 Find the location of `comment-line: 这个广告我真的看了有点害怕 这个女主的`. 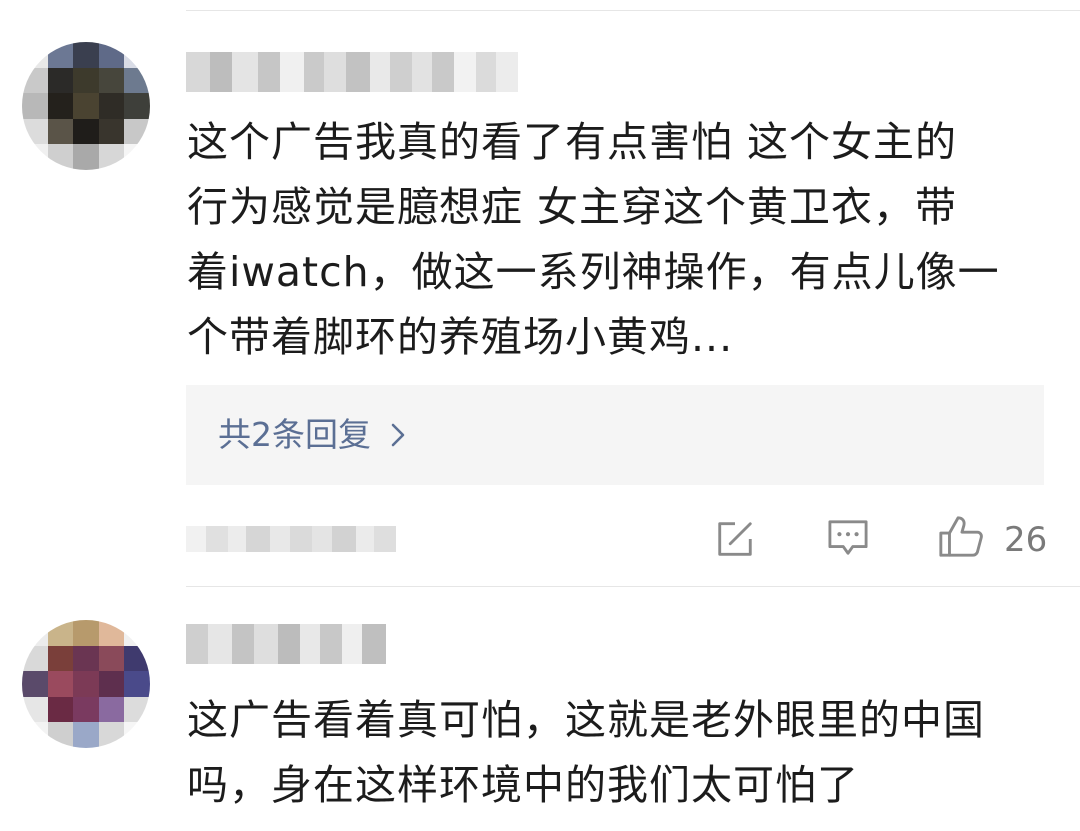

comment-line: 这个广告我真的看了有点害怕 这个女主的 is located at coordinates (572, 142).